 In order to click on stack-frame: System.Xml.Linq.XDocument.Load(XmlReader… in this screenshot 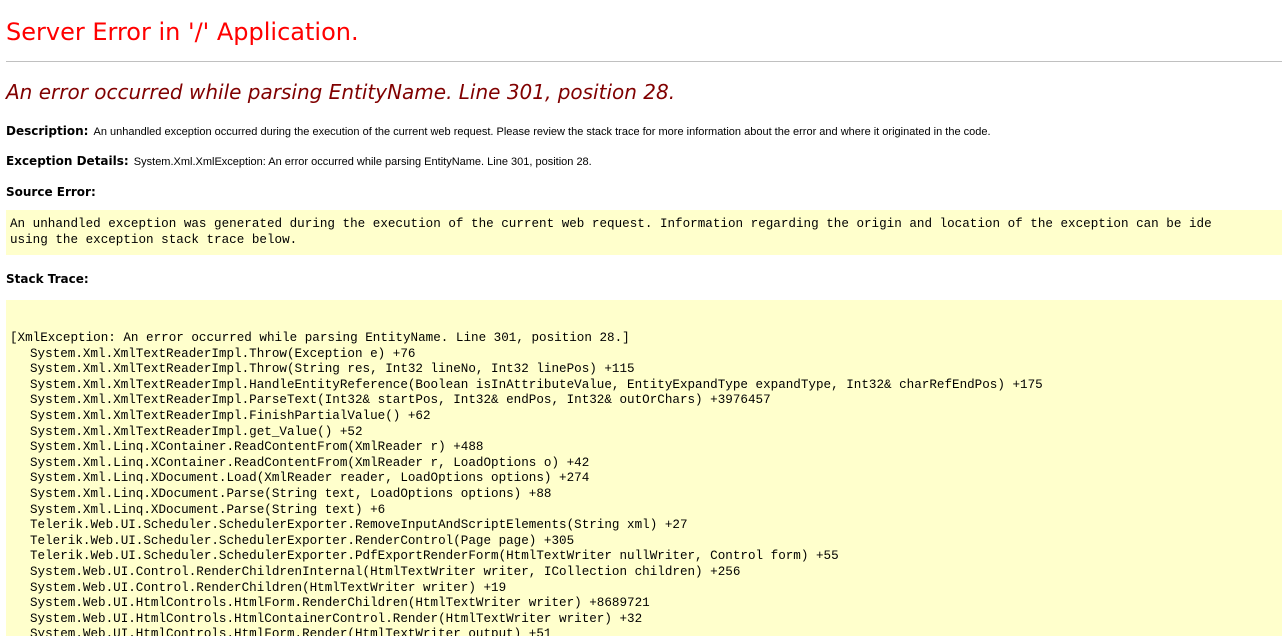, I will do `click(310, 478)`.